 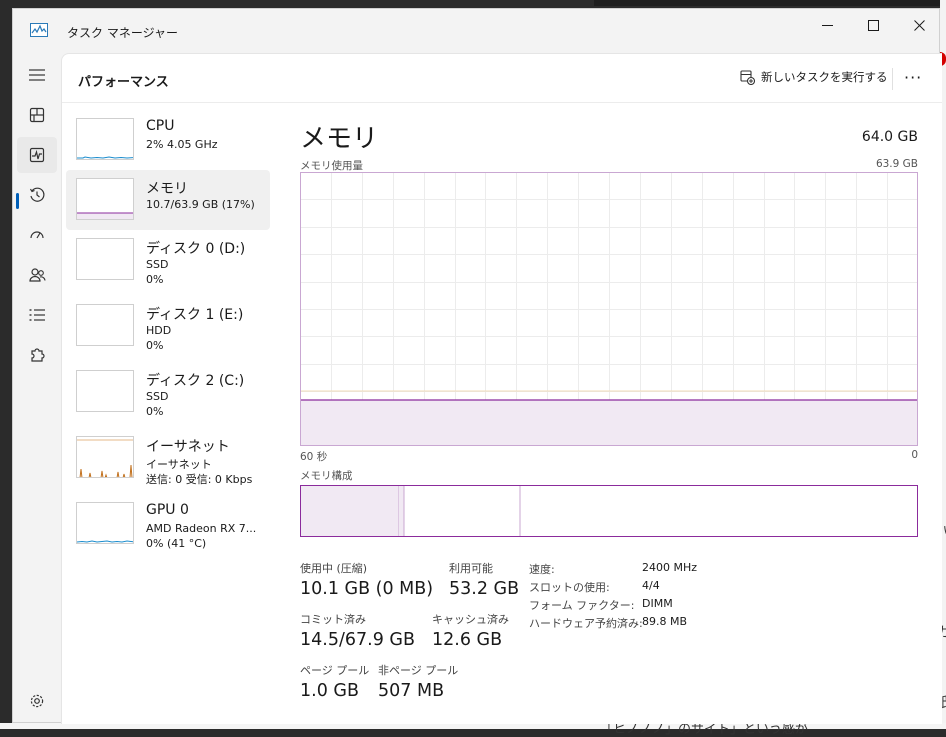 I want to click on hamburger-icon, so click(x=37, y=75).